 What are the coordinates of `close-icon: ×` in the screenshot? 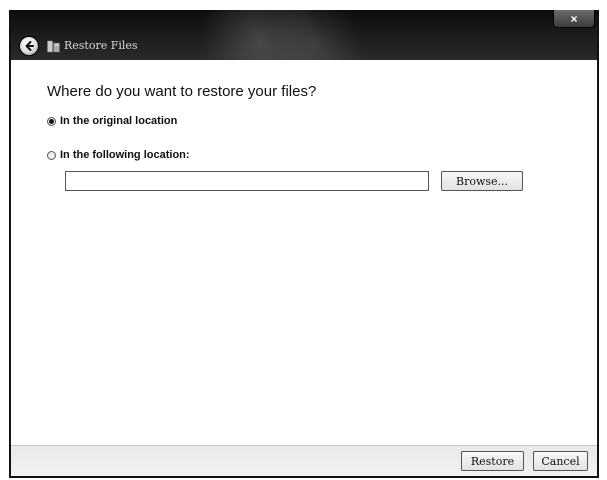 It's located at (574, 18).